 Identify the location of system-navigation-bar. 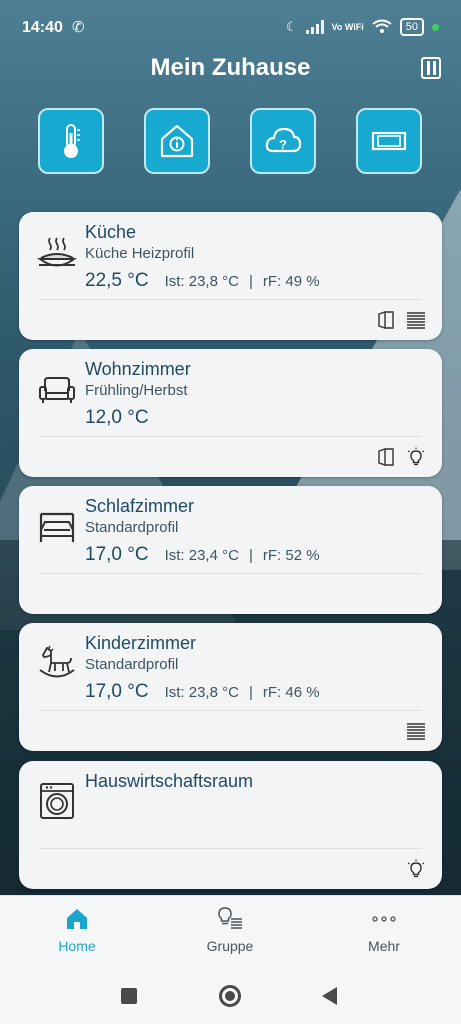
(230, 997).